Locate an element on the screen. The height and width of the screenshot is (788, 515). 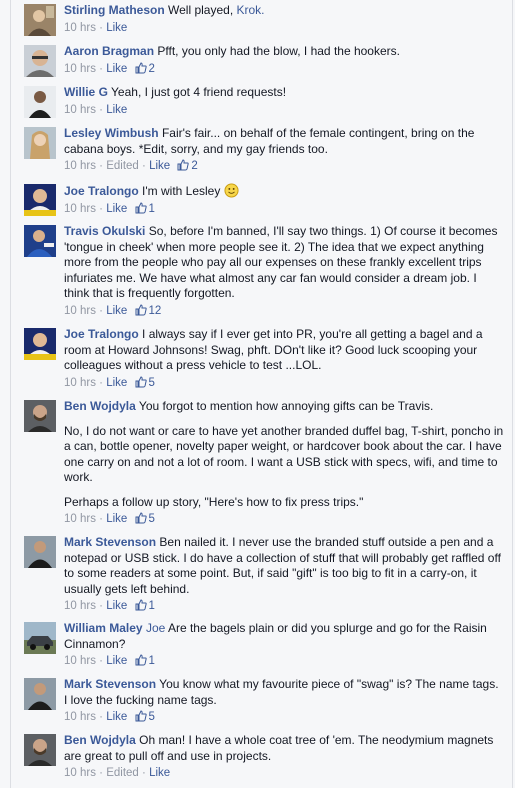
mention-link: Joe is located at coordinates (155, 628).